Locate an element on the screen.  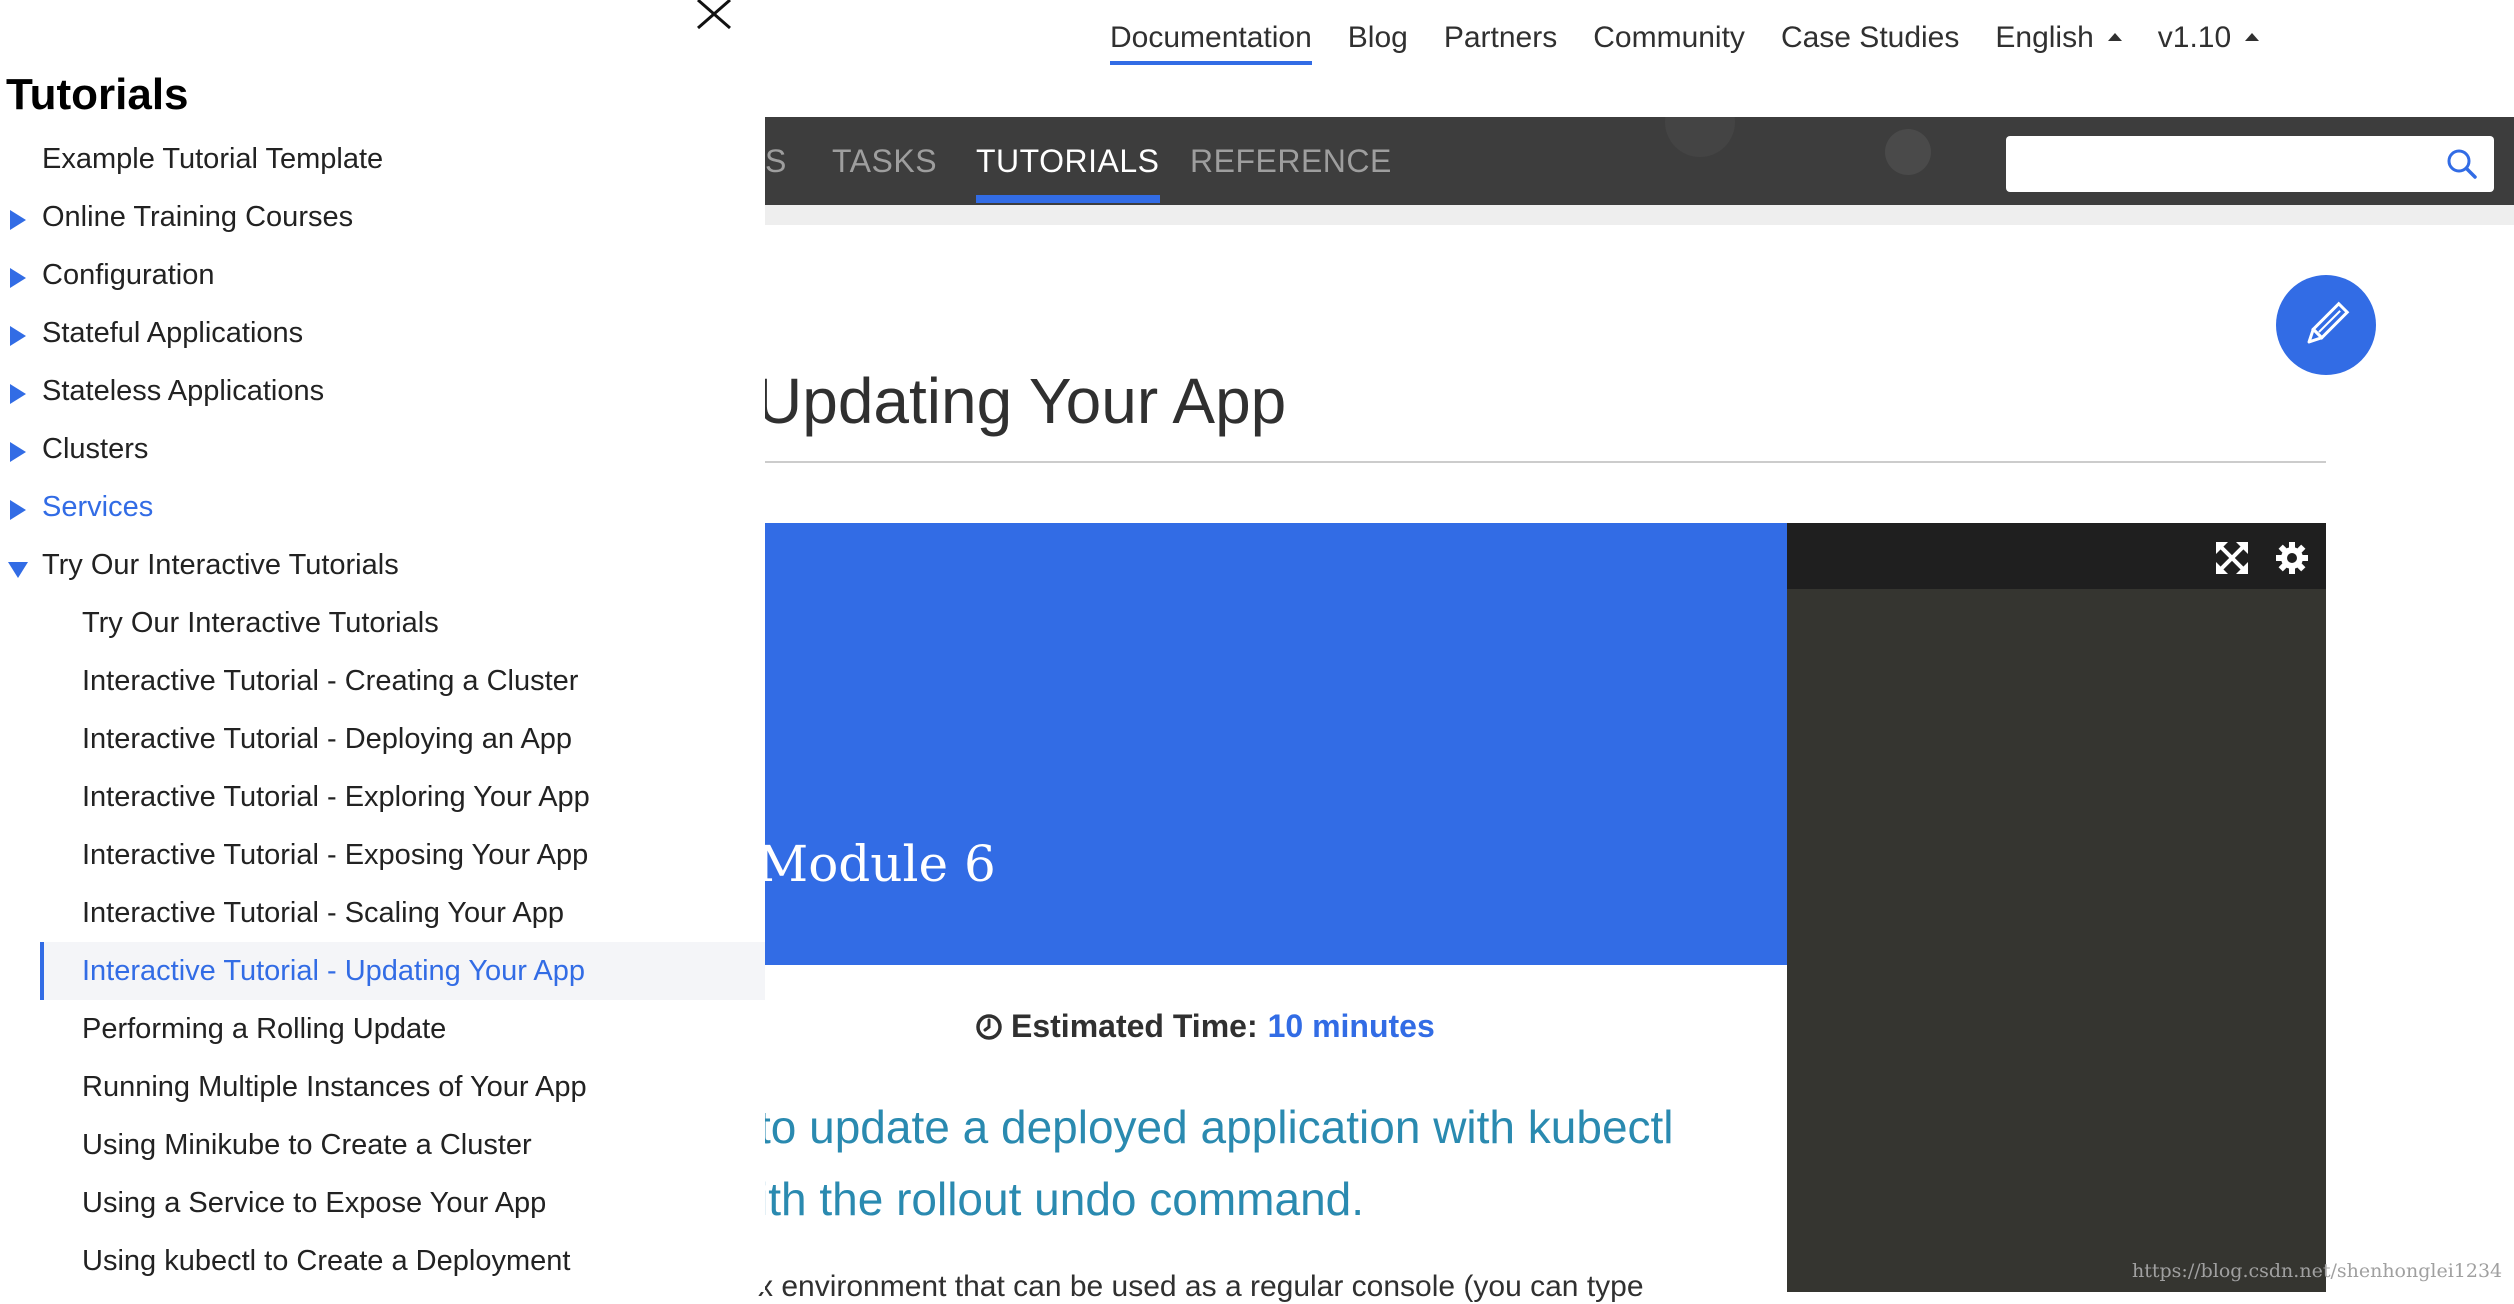
tab-tasks: TASKS is located at coordinates (884, 161).